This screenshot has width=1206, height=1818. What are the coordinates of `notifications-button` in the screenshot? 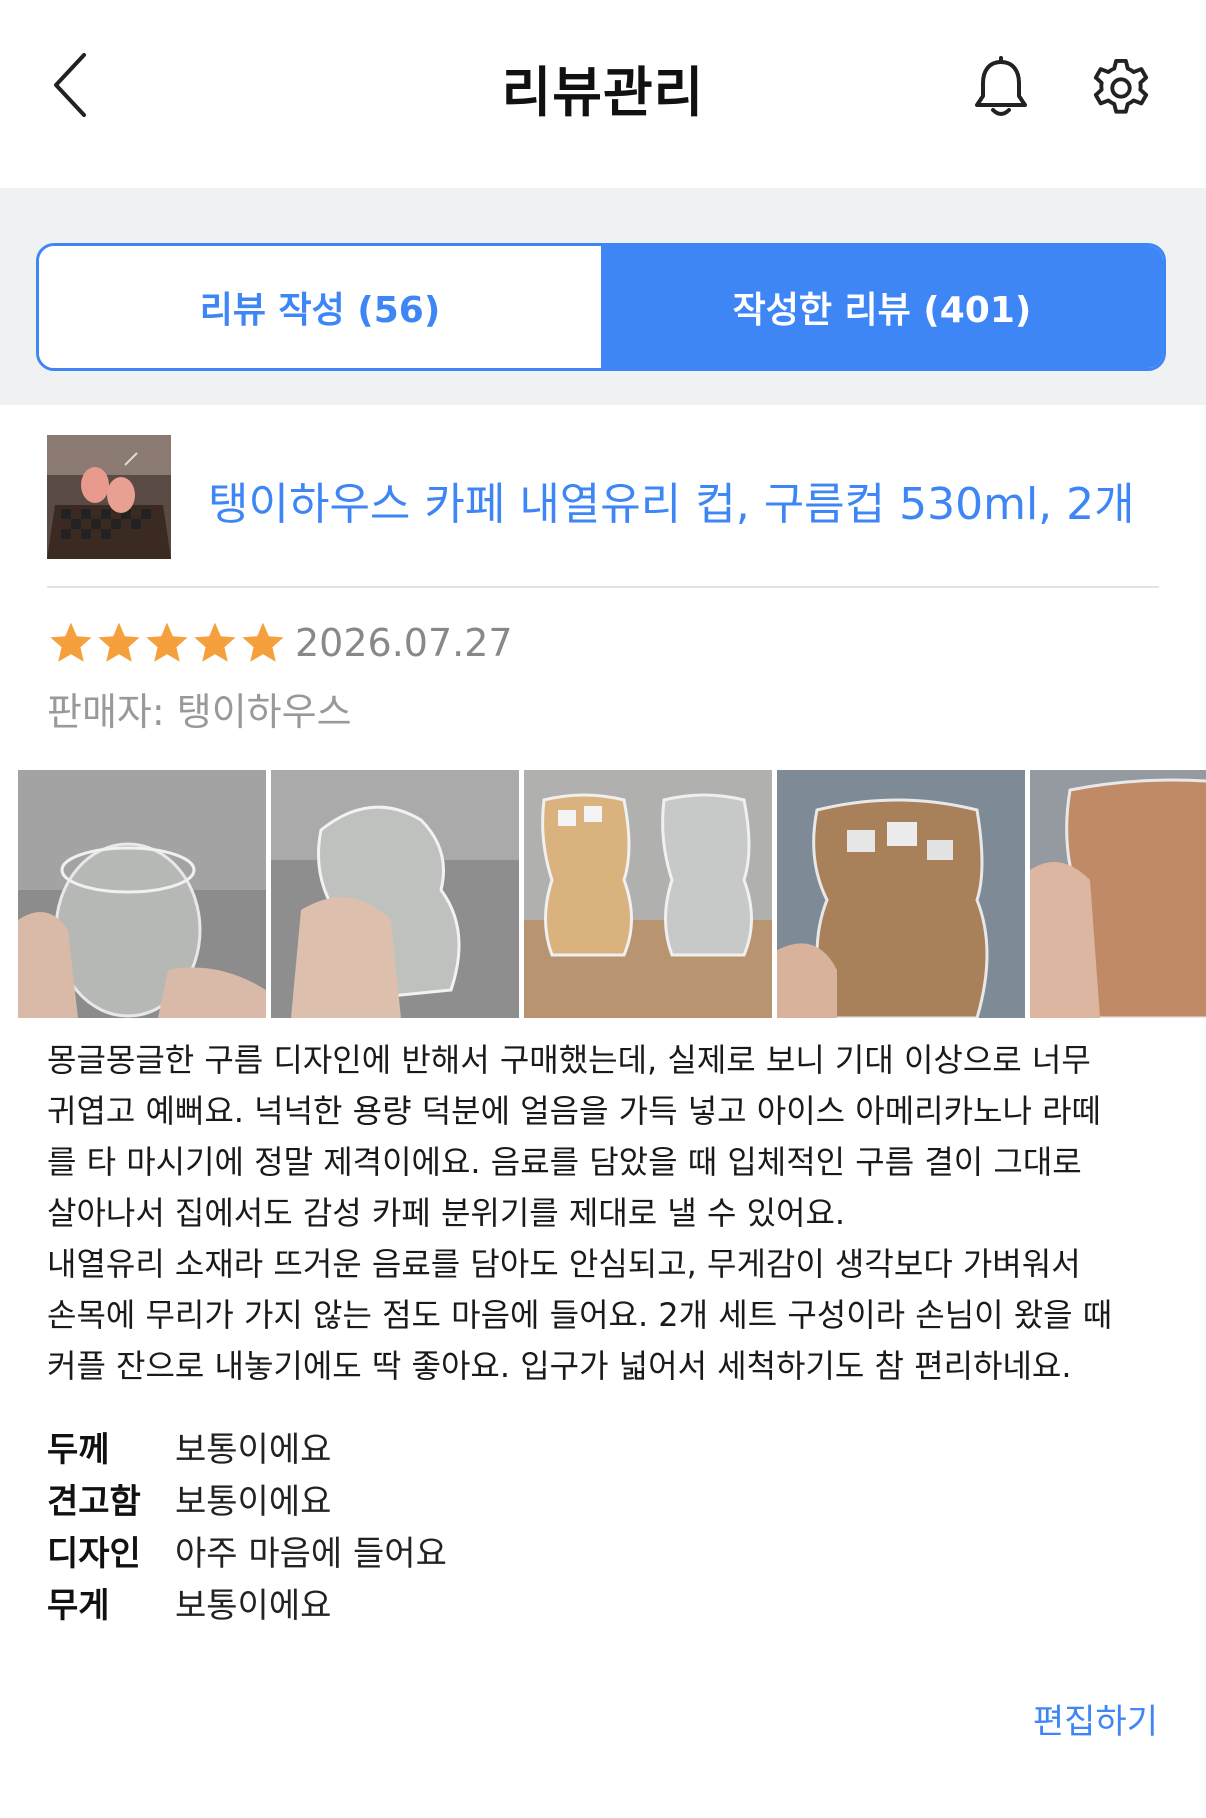 It's located at (1001, 88).